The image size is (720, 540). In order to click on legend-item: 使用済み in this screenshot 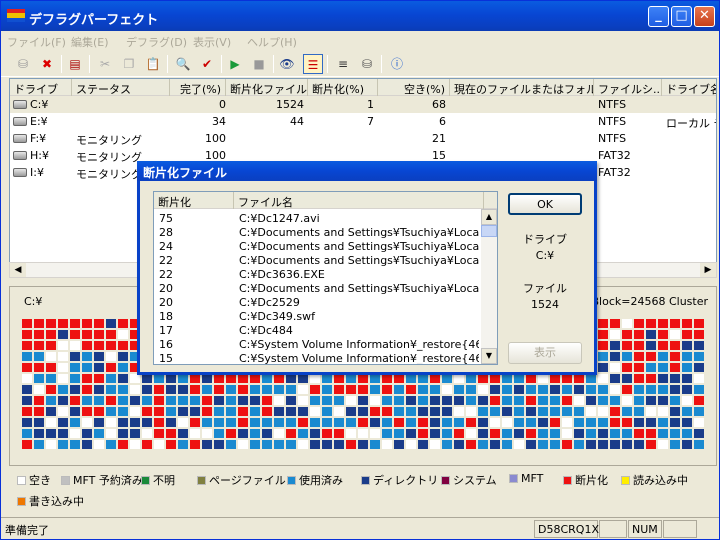, I will do `click(315, 480)`.